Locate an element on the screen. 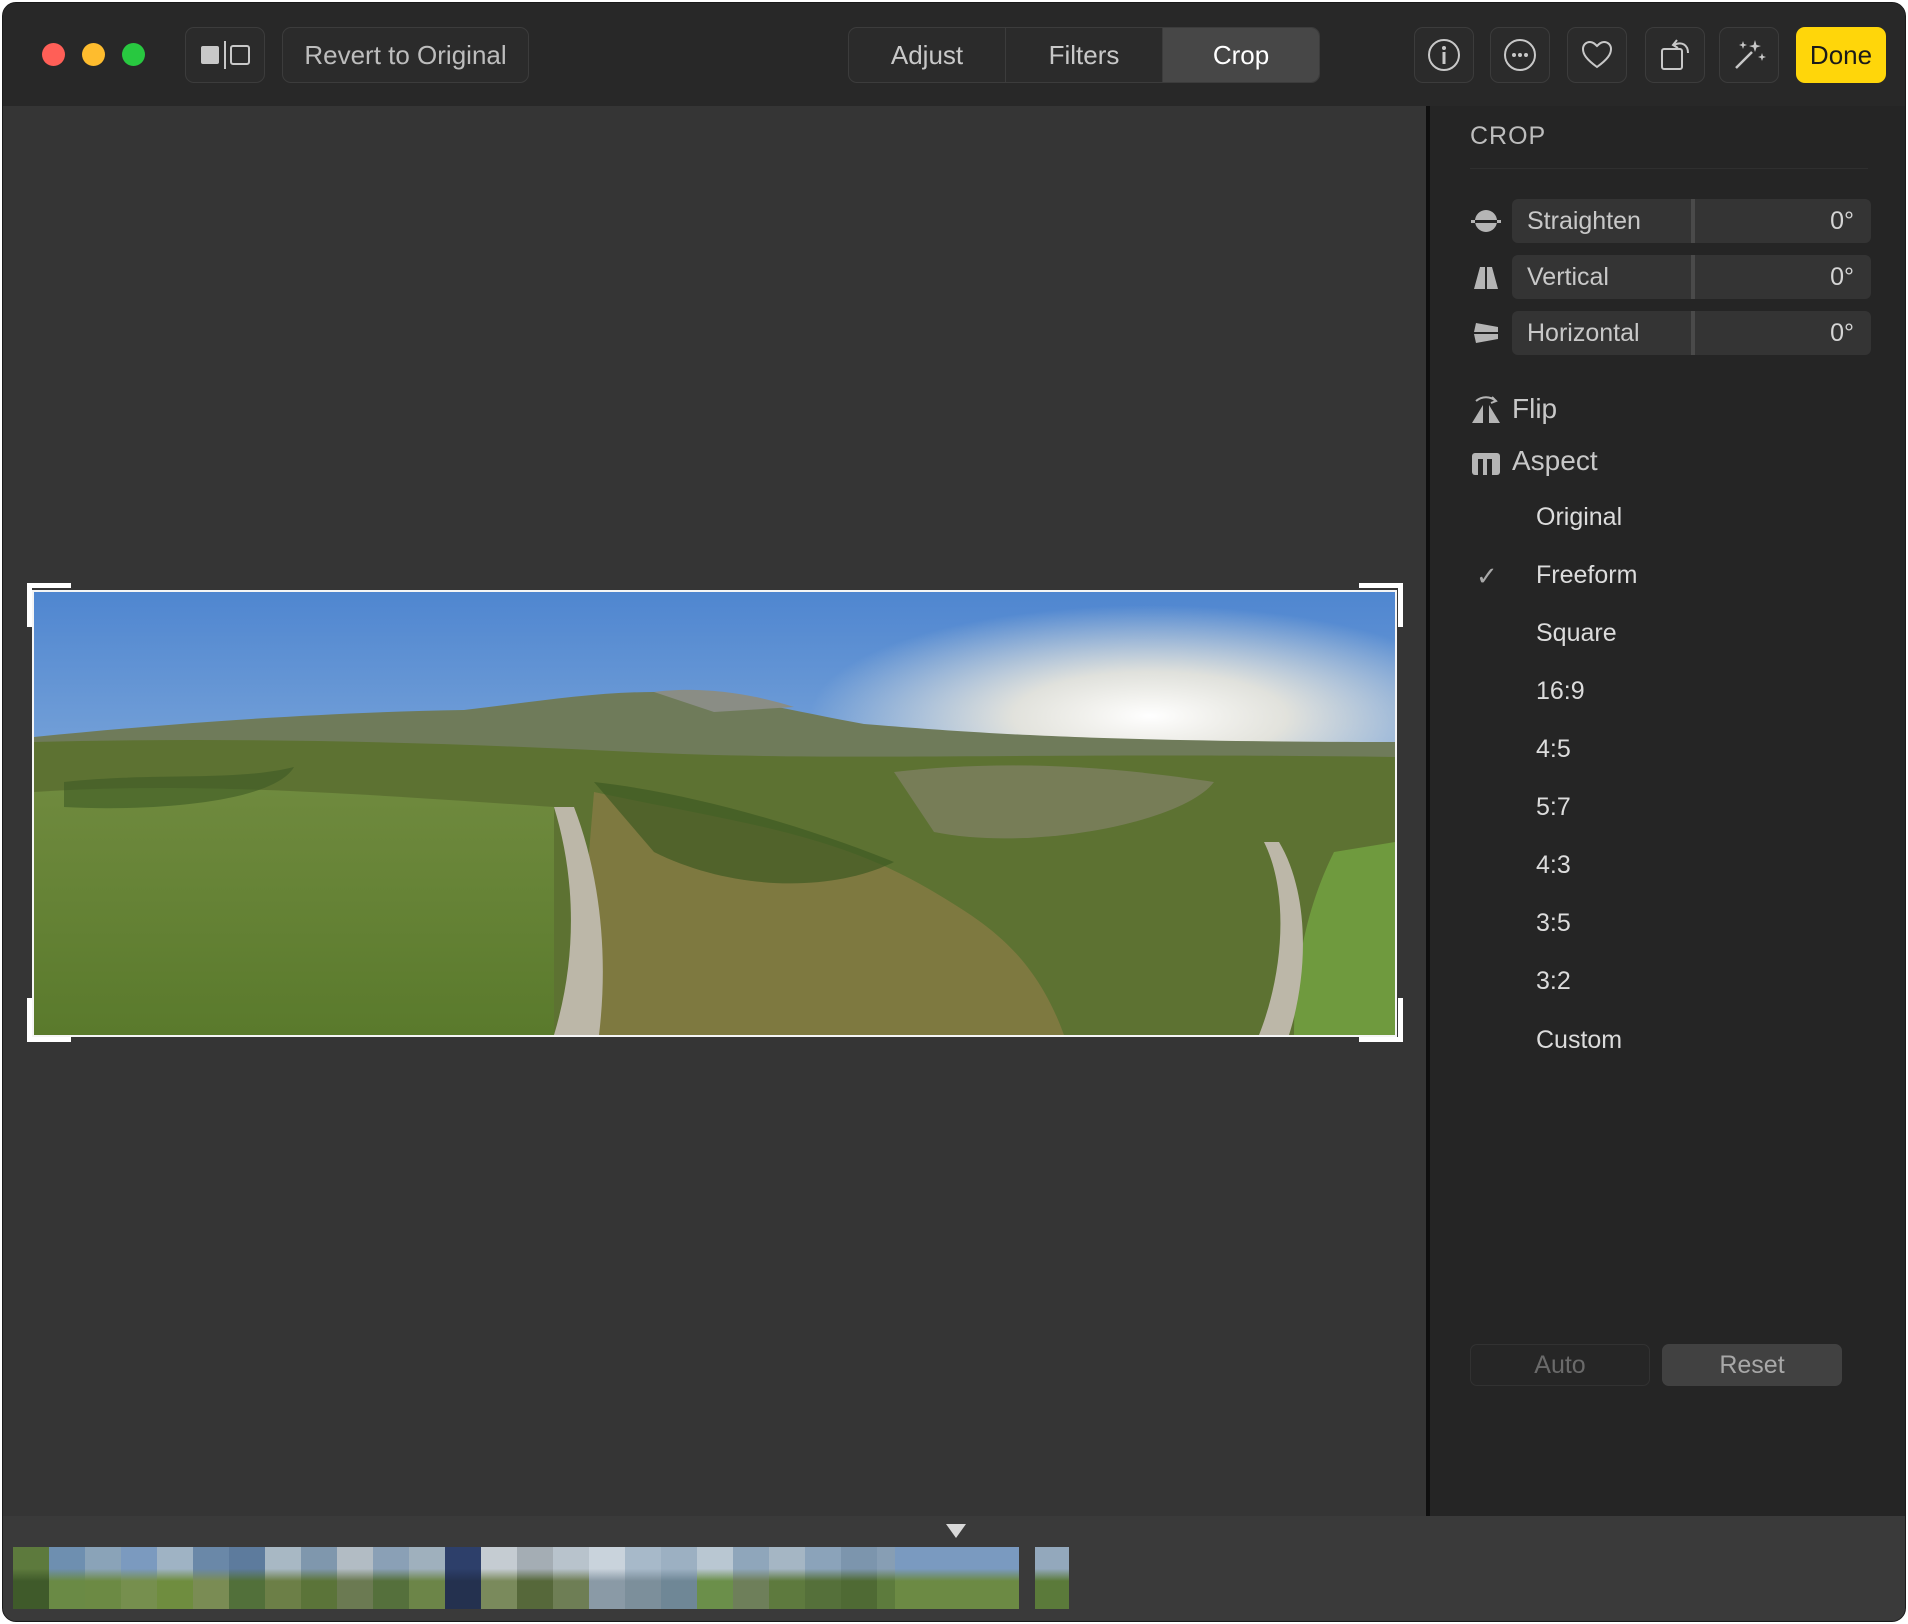  aspect-option-3-5: 3:5 is located at coordinates (1553, 923).